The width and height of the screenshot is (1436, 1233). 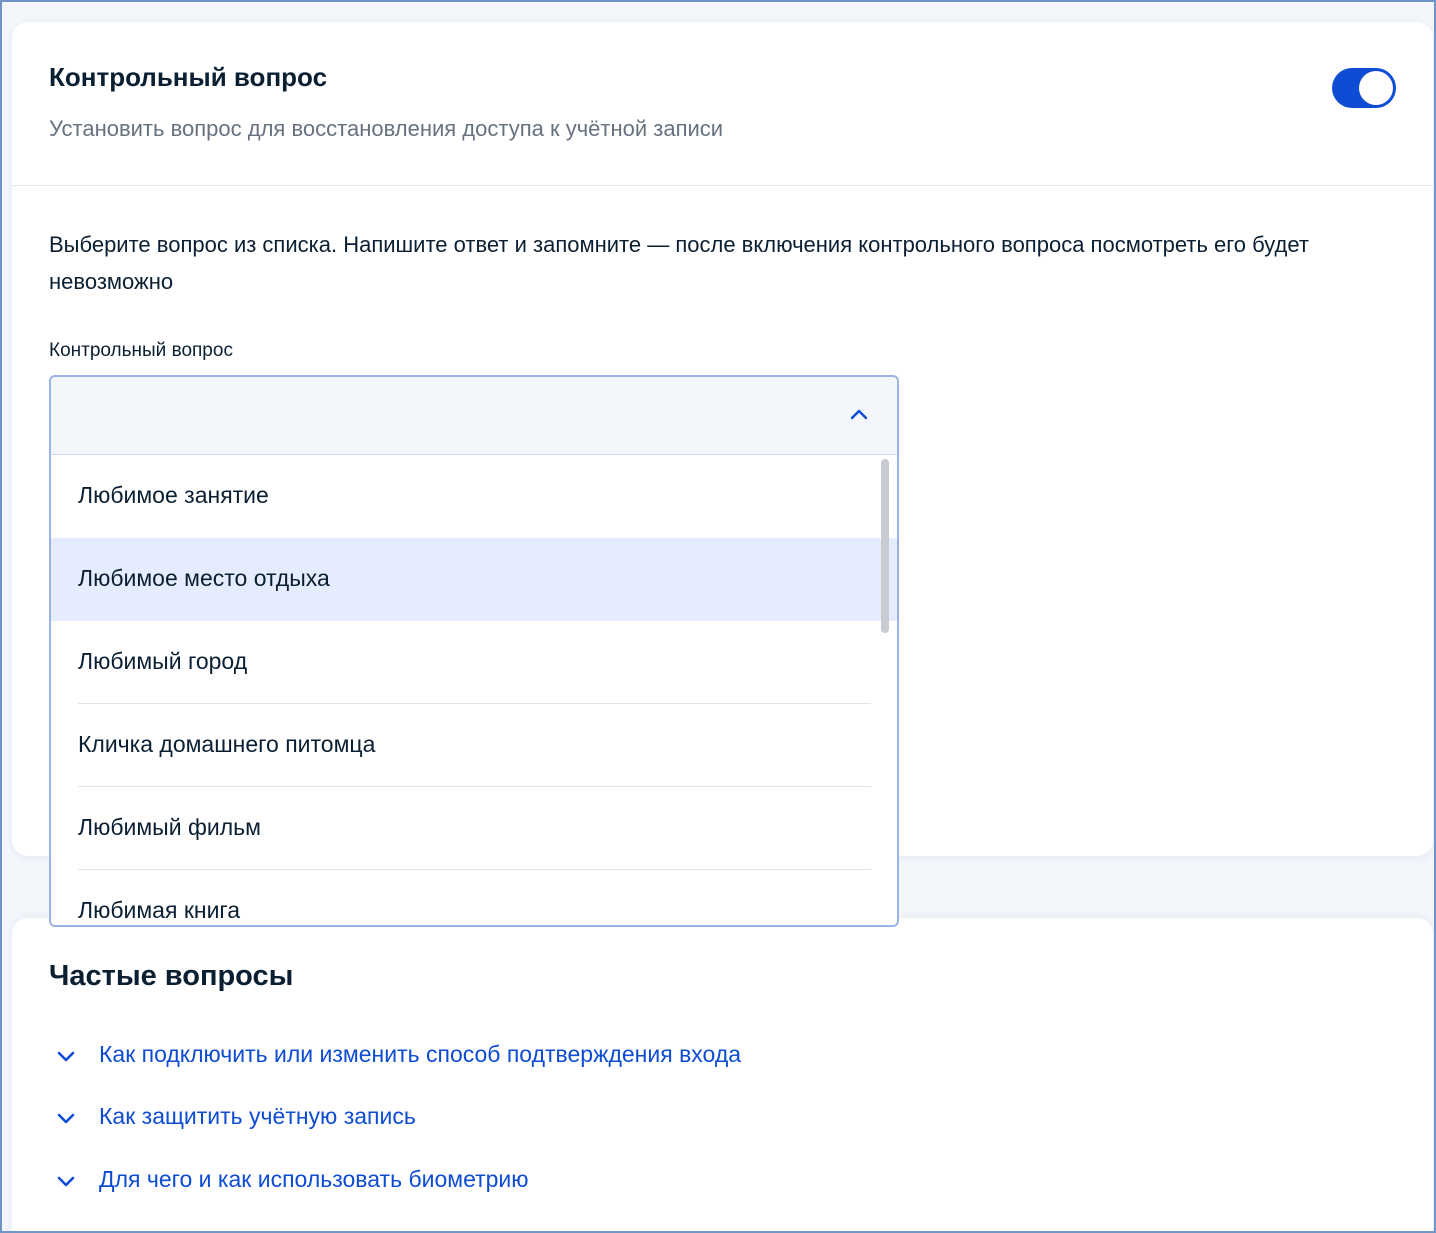 I want to click on option-label: Любимая книга, so click(x=159, y=910).